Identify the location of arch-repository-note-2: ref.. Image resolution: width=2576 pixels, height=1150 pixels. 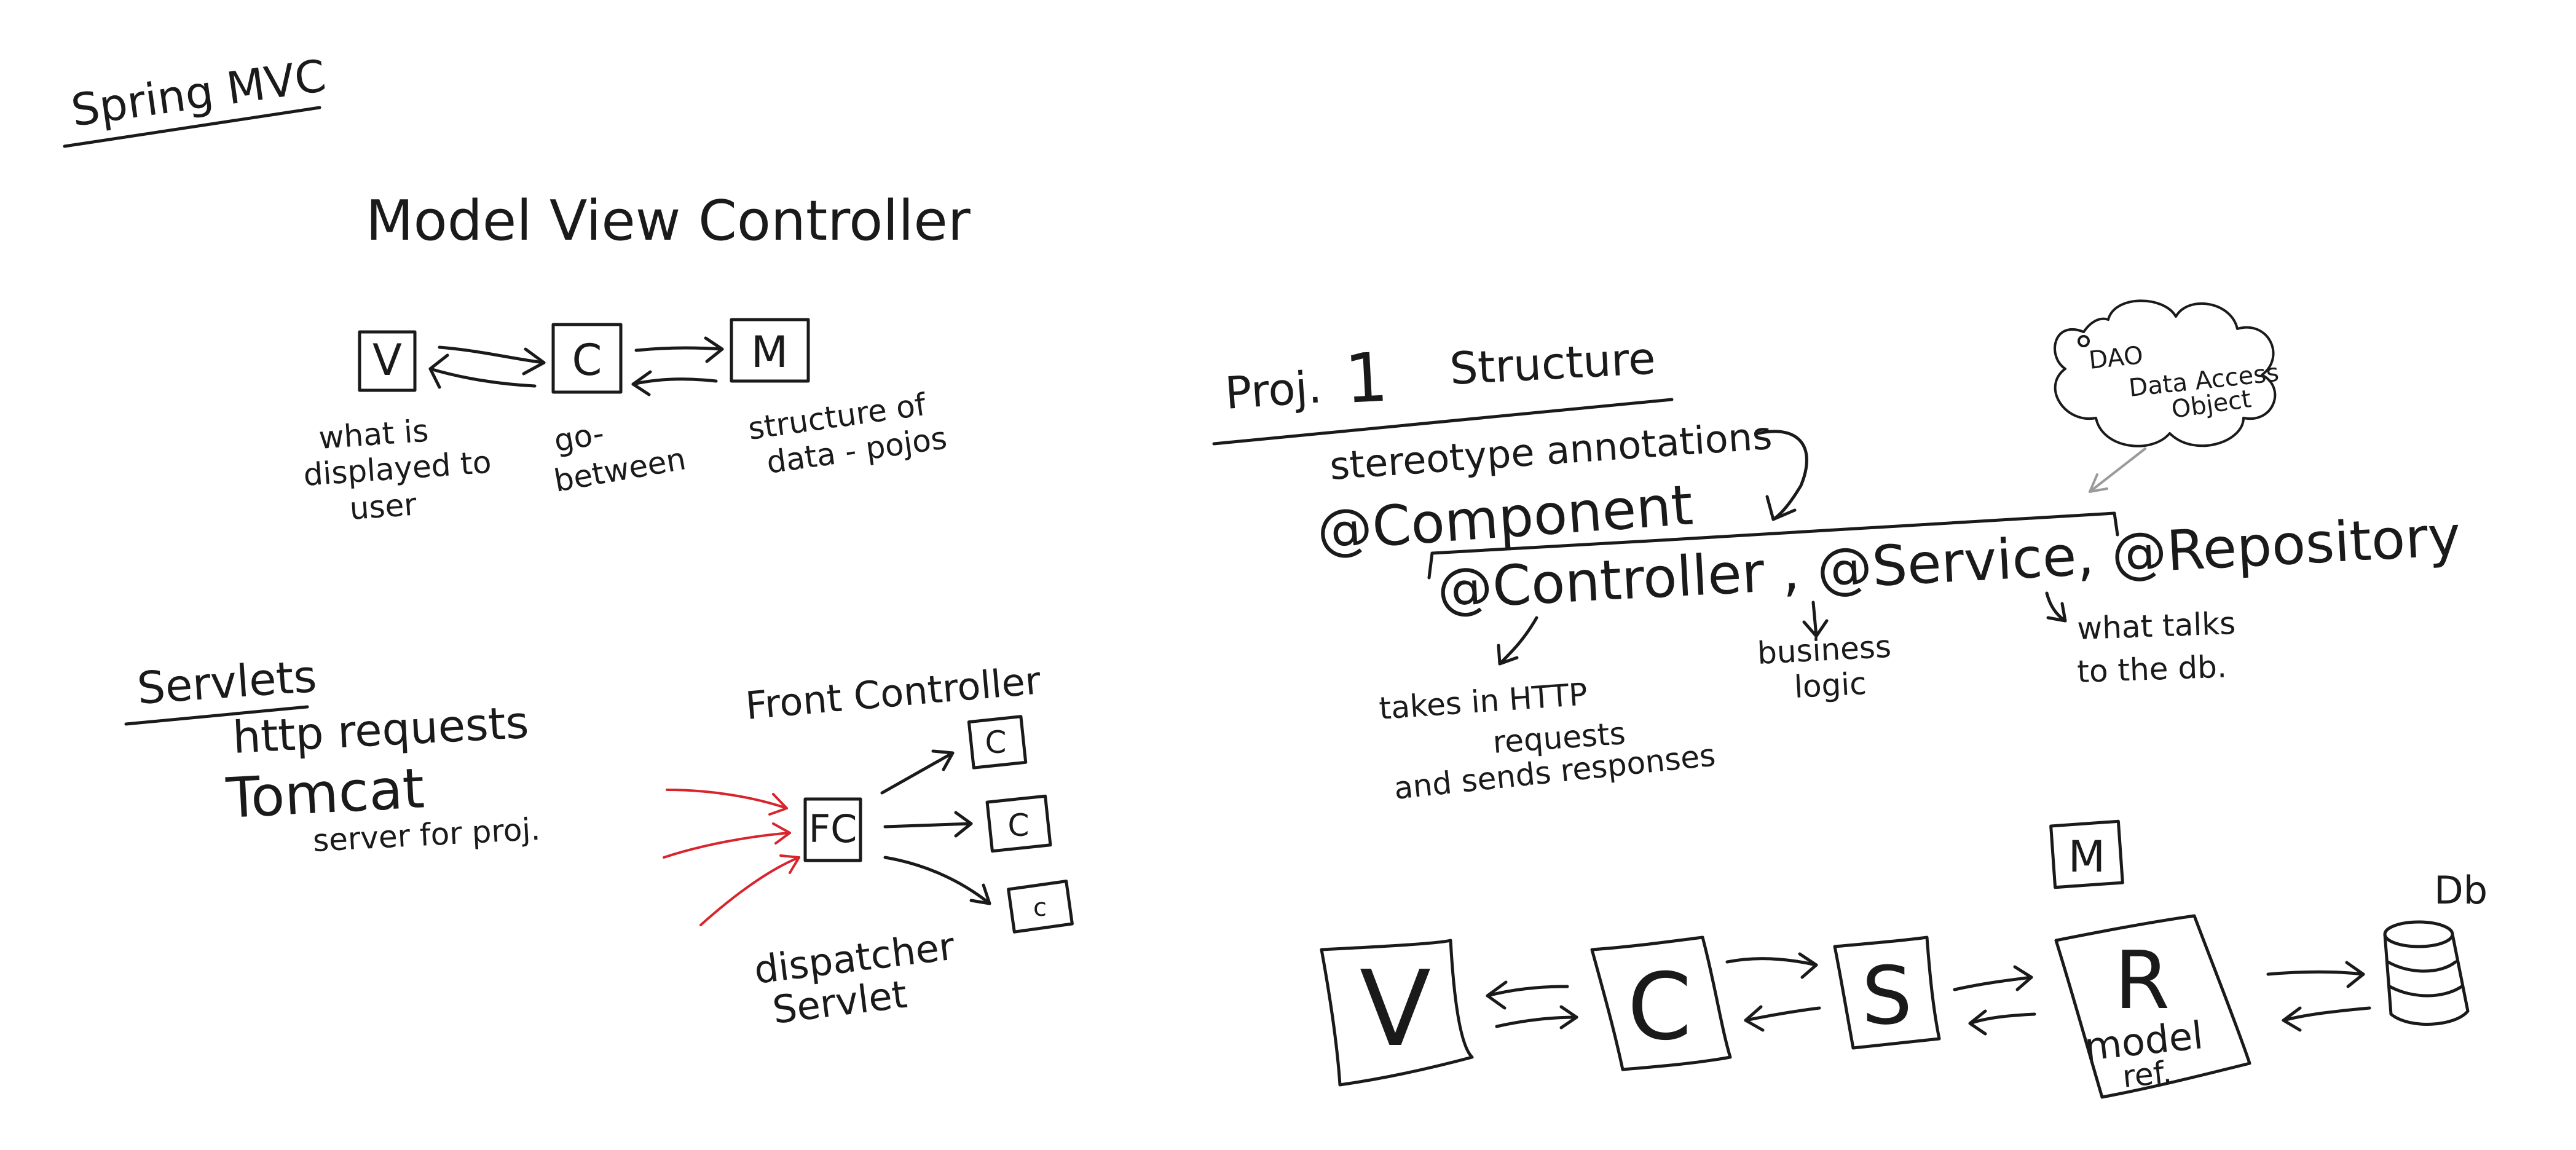
(2147, 1074).